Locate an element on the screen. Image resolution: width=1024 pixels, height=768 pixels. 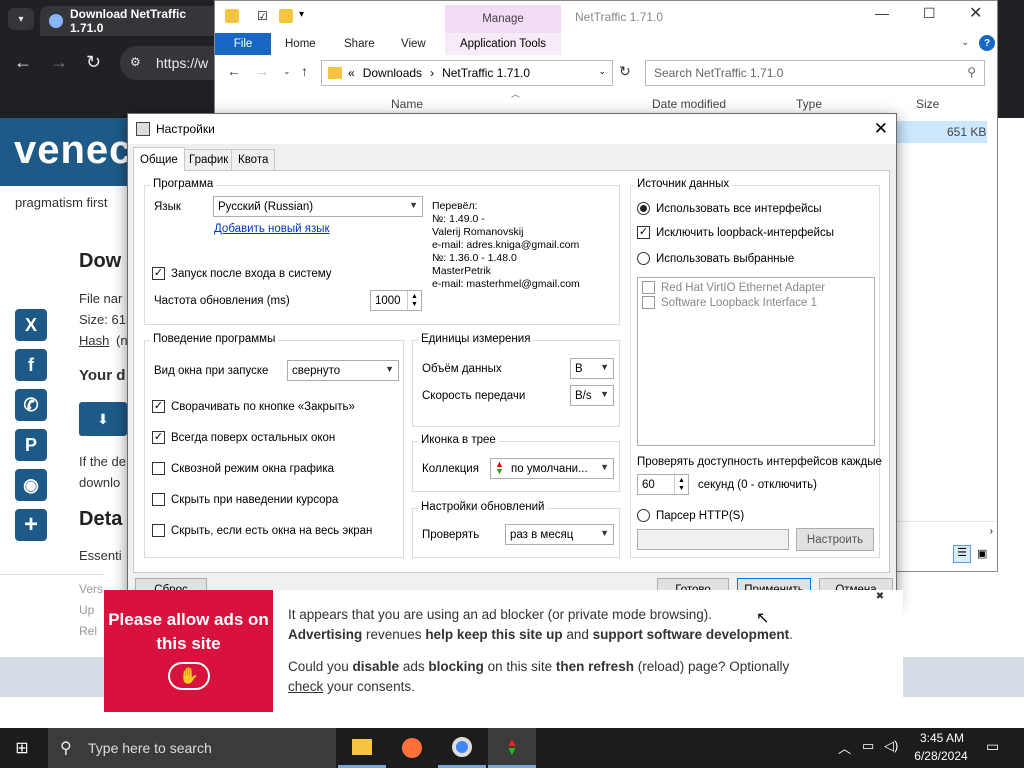
check-consents-link: check is located at coordinates (305, 686).